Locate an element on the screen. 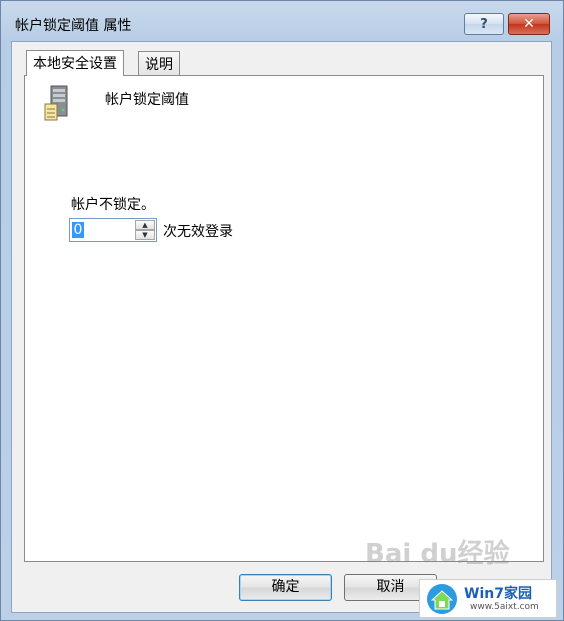  win7-site-badge: Win7家园 www.5aixt.com is located at coordinates (488, 598).